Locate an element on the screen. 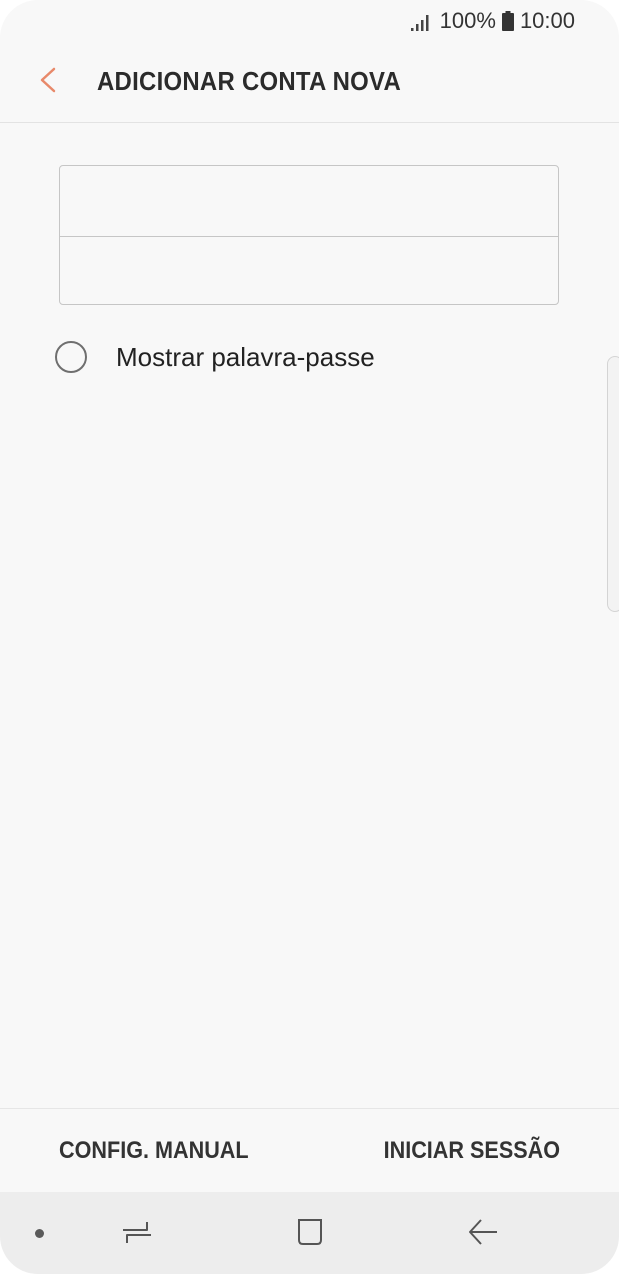  recents-button is located at coordinates (137, 1234).